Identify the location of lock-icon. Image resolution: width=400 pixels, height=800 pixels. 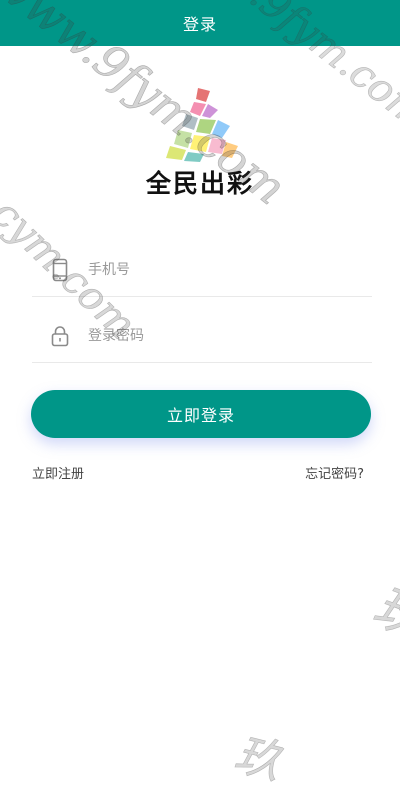
(60, 336).